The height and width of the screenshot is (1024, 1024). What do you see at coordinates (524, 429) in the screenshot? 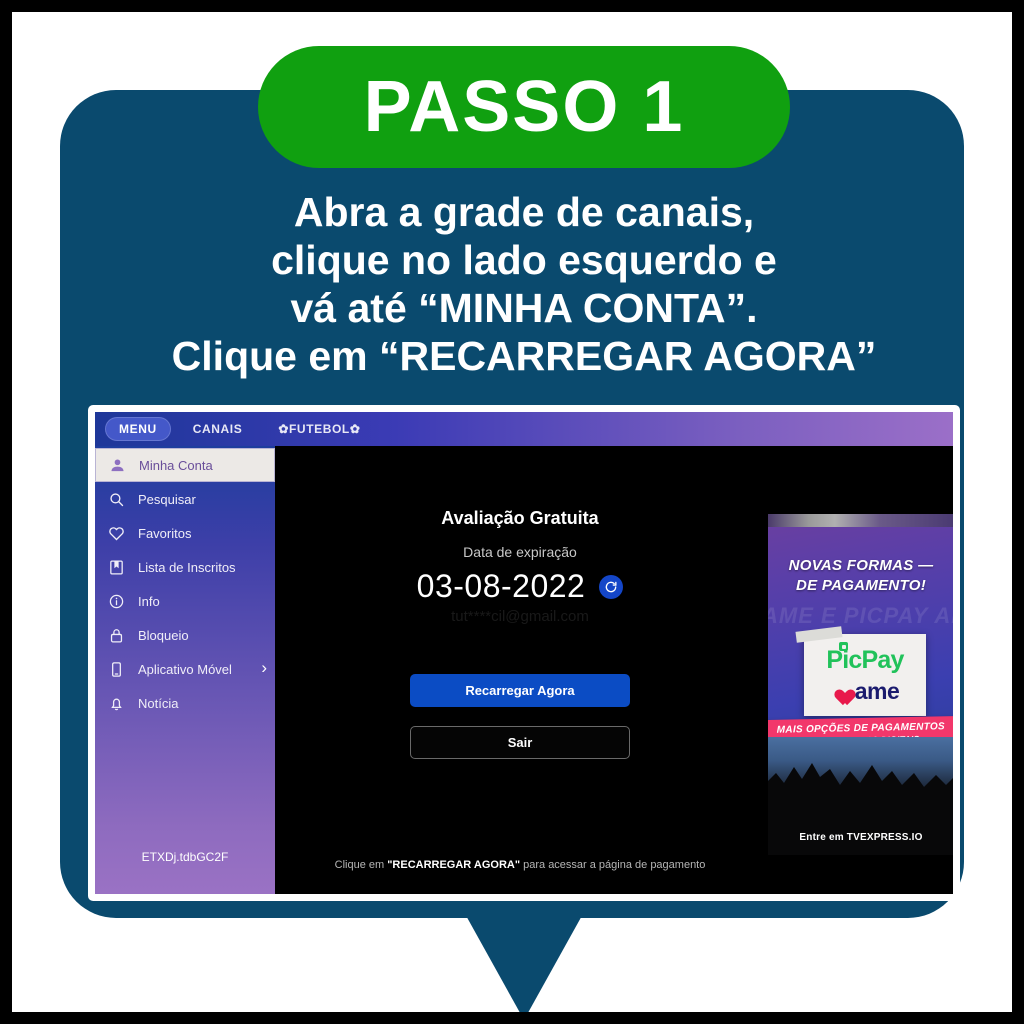
I see `top-nav-bar: MENU CANAIS ✿FUTEBOL✿` at bounding box center [524, 429].